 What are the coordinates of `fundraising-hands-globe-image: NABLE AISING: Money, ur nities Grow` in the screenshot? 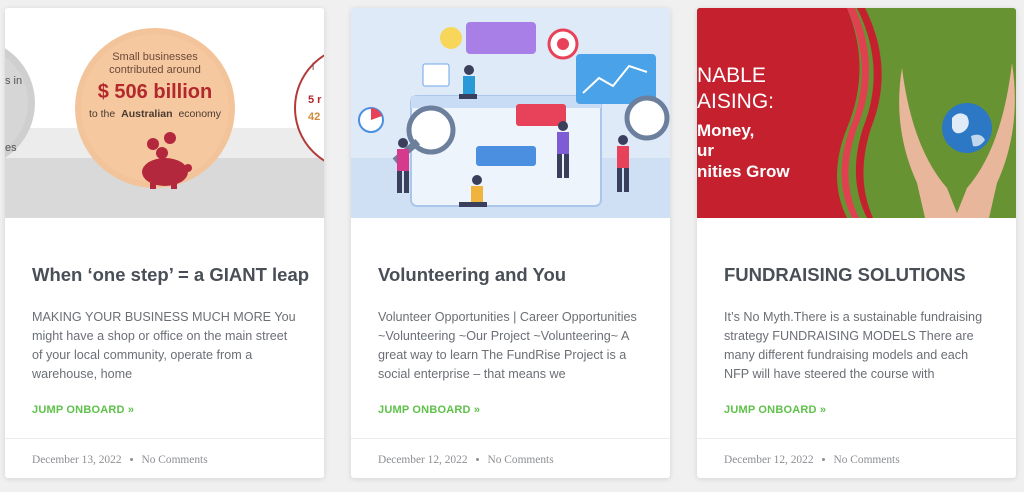 It's located at (856, 113).